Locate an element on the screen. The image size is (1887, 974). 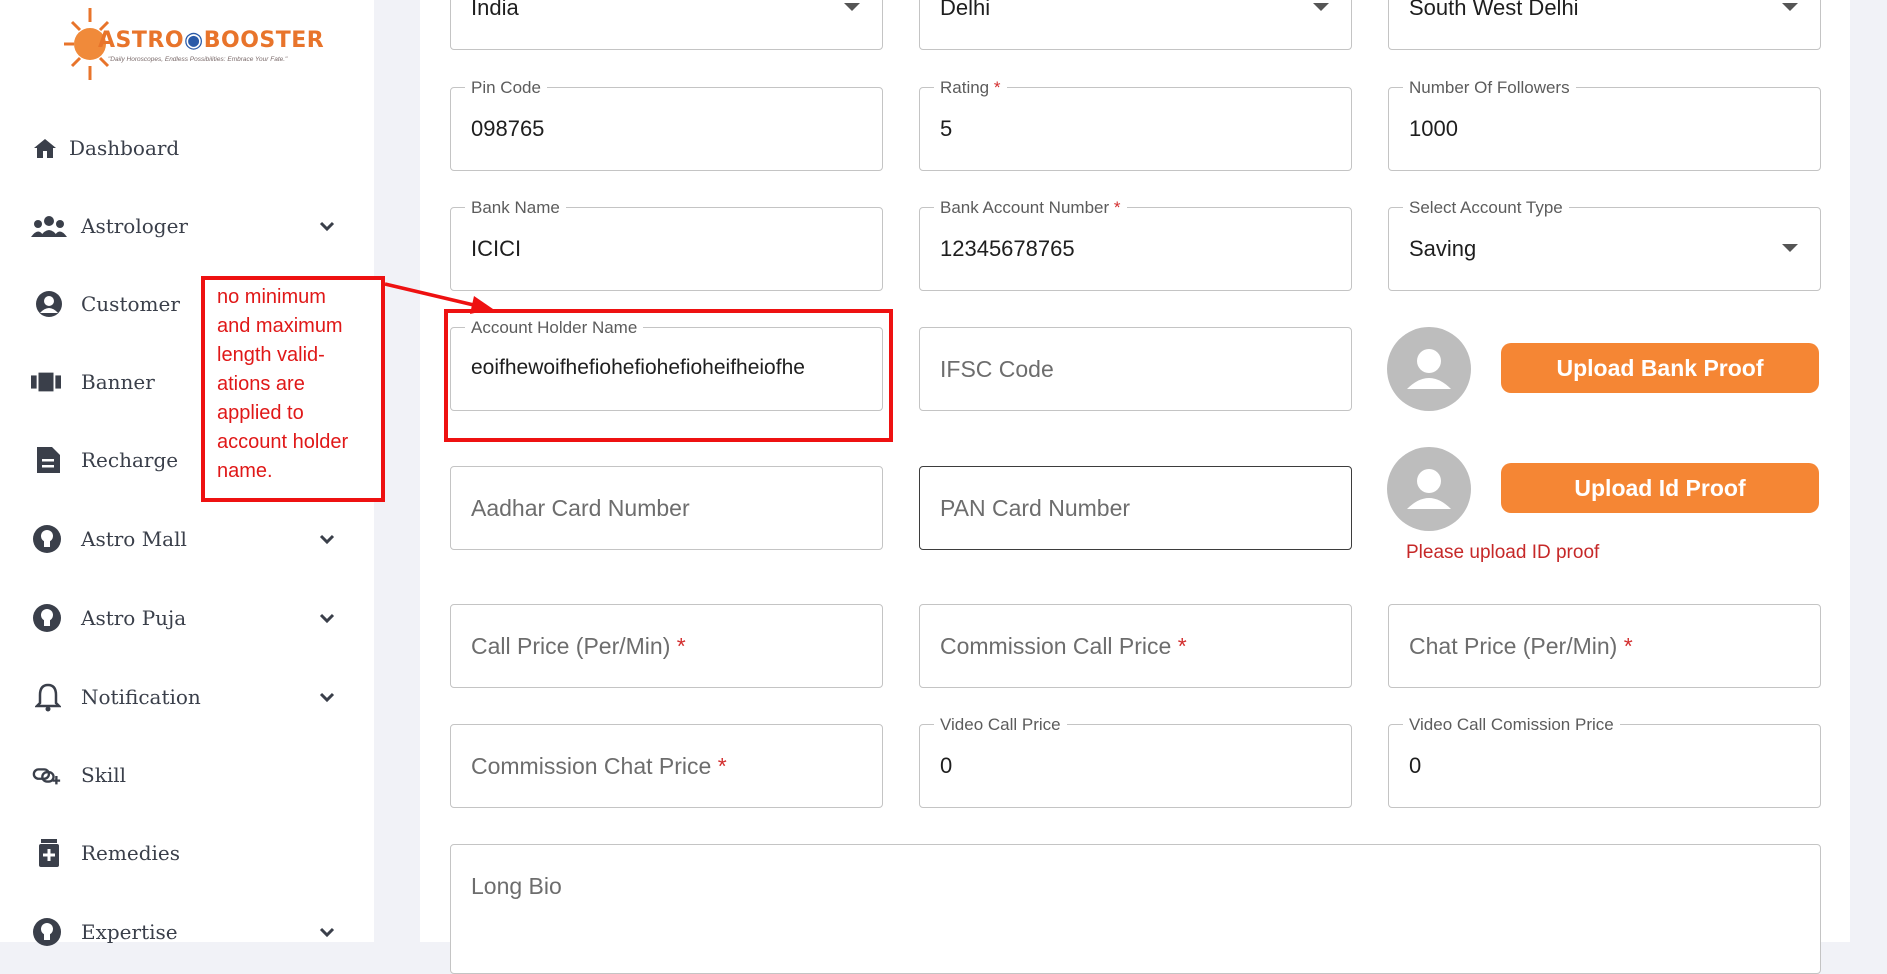
sidebar-item-astrologer: Astrologer is located at coordinates (187, 226).